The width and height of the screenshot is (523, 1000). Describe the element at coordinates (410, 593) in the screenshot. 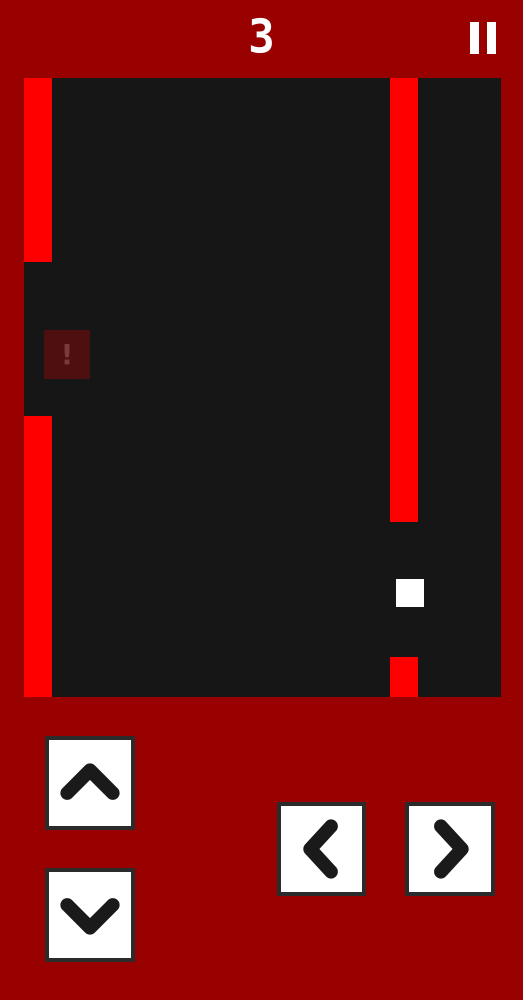

I see `player-square` at that location.